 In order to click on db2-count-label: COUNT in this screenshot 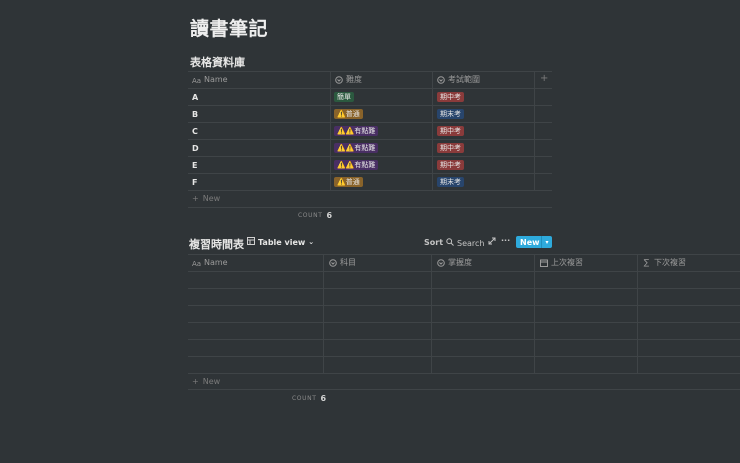, I will do `click(304, 398)`.